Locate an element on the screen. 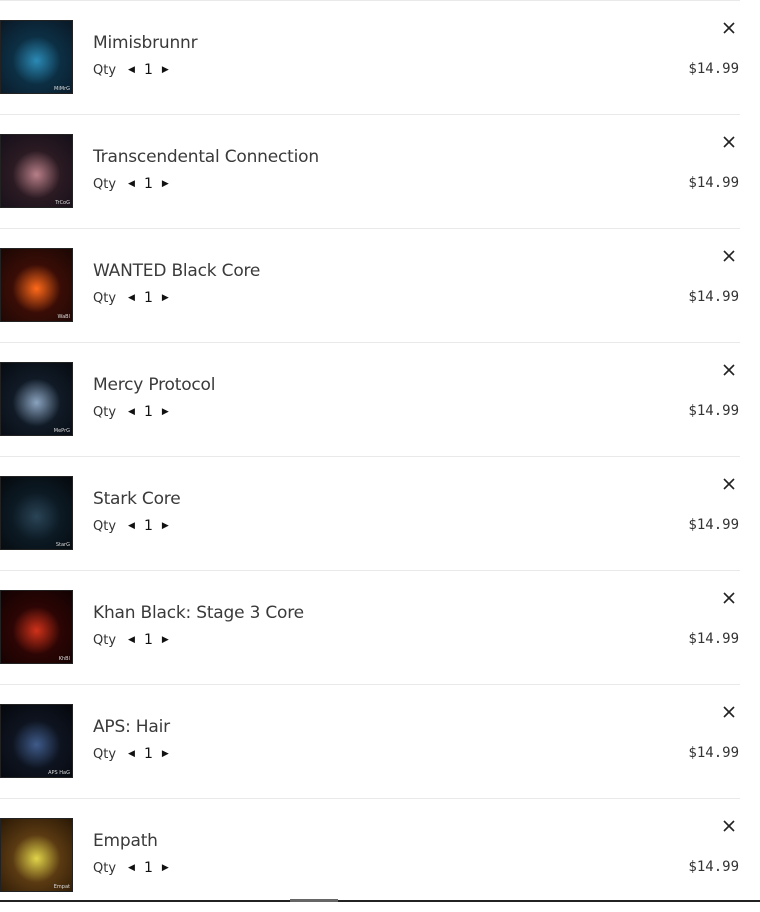 This screenshot has height=912, width=760. product-title: APS: Hair is located at coordinates (131, 727).